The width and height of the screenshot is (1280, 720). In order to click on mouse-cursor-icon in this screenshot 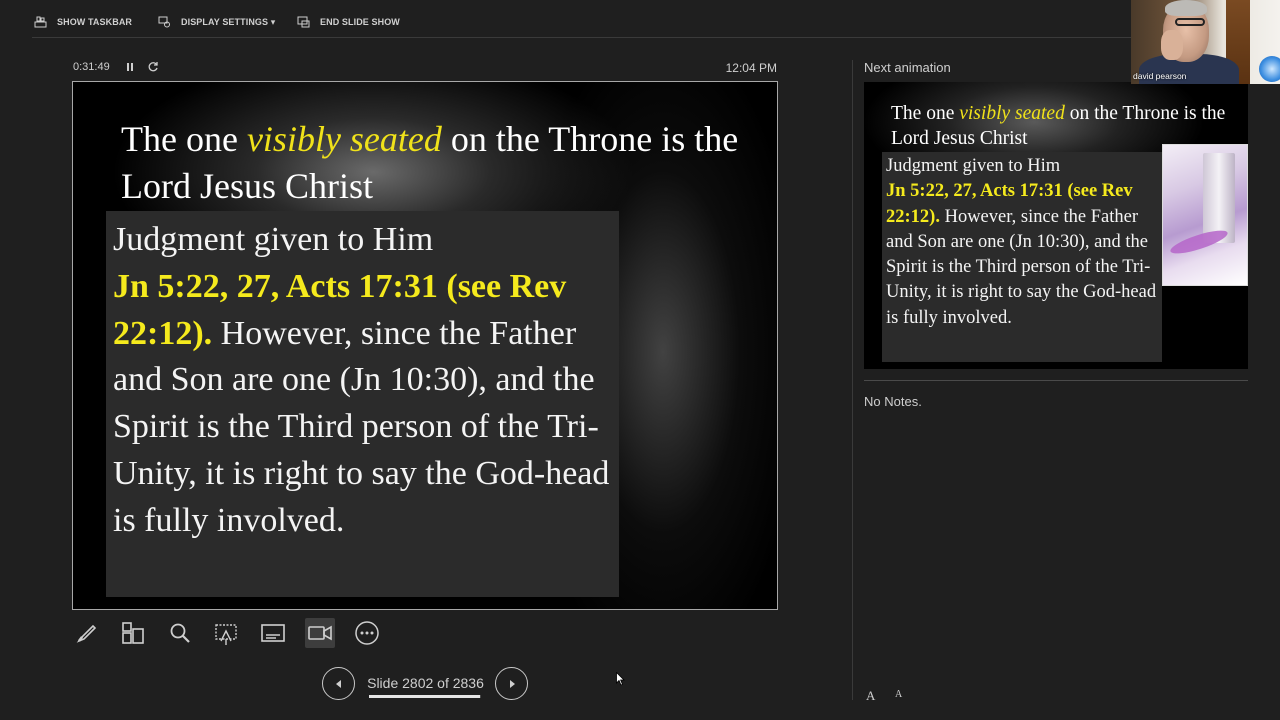, I will do `click(620, 679)`.